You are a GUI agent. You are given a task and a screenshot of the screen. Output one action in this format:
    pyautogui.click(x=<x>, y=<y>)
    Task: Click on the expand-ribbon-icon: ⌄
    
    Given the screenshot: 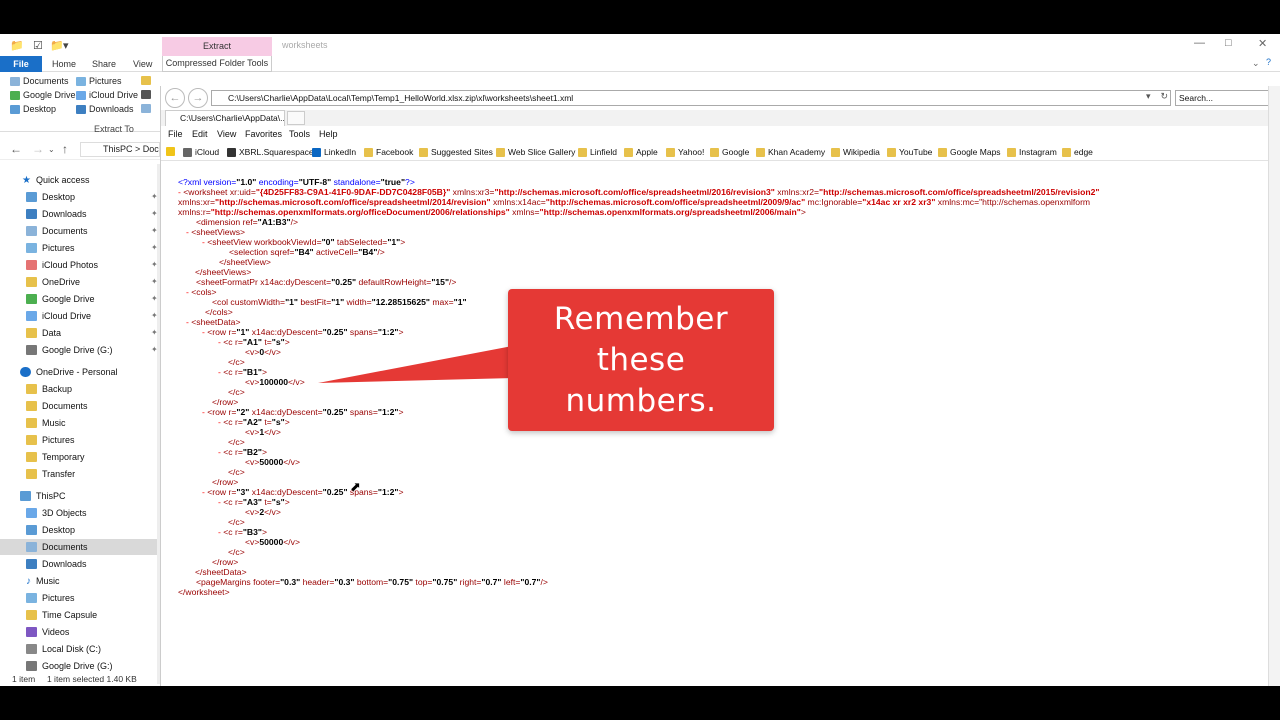 What is the action you would take?
    pyautogui.click(x=1256, y=63)
    